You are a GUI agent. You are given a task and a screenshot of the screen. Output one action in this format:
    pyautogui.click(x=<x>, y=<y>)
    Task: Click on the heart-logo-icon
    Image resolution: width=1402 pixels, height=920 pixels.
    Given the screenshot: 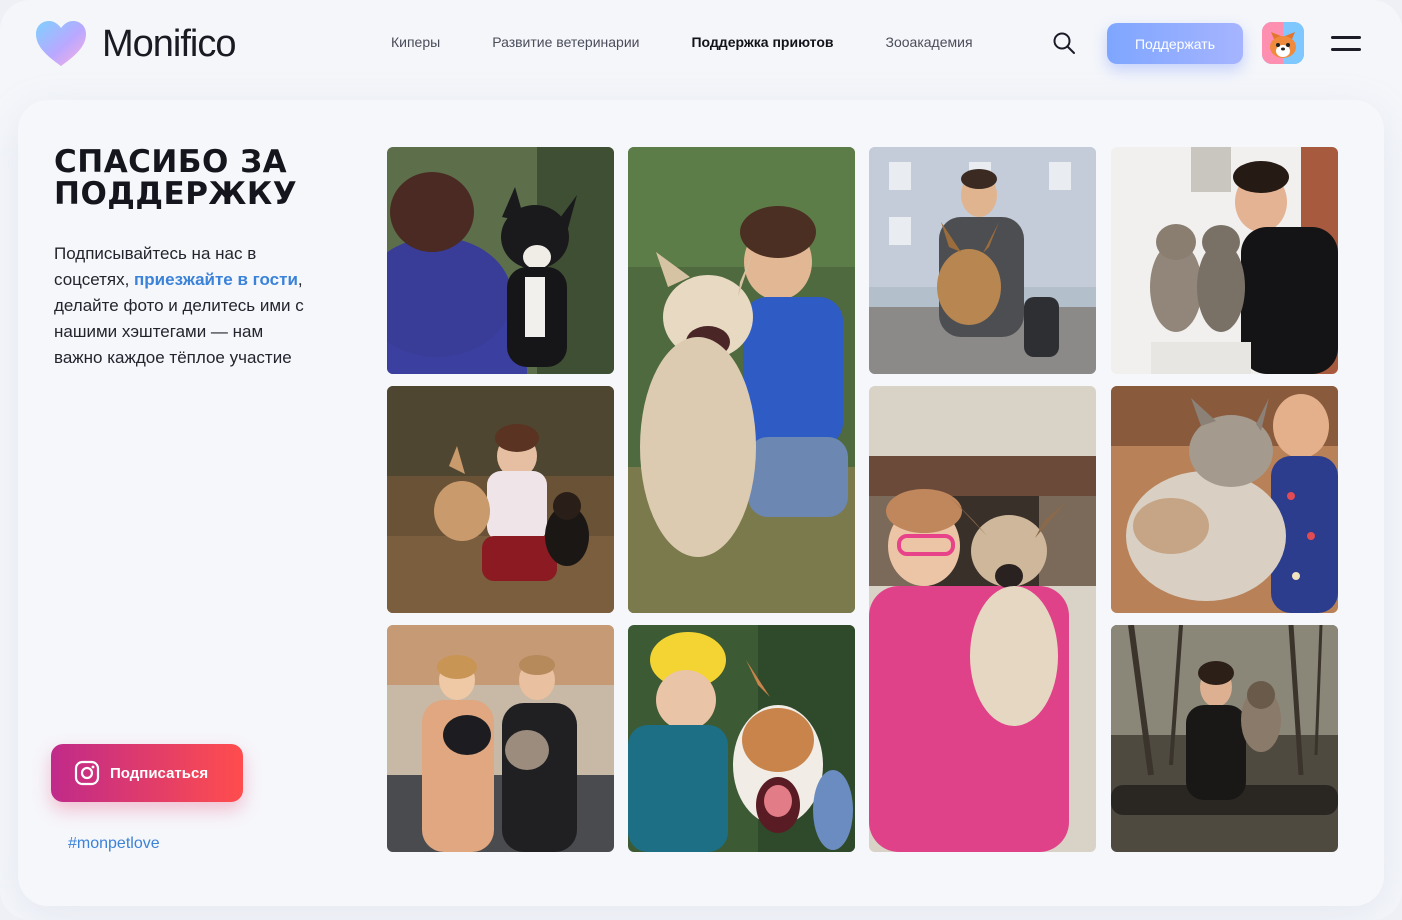 What is the action you would take?
    pyautogui.click(x=61, y=43)
    